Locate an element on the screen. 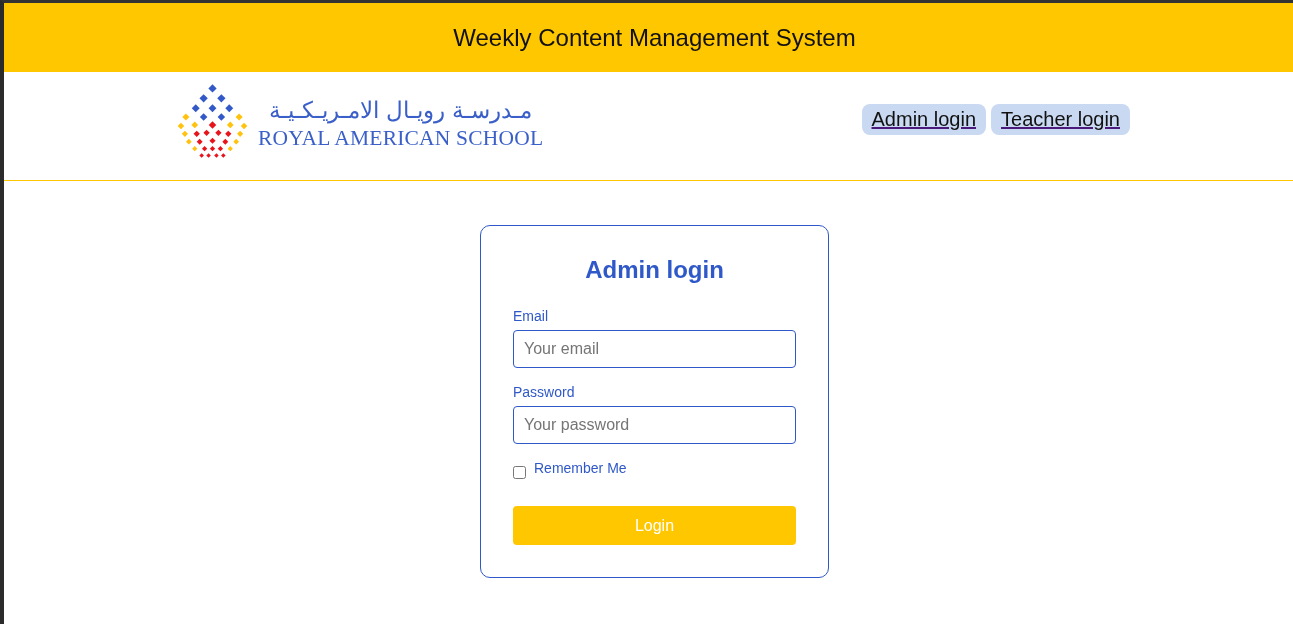 The width and height of the screenshot is (1293, 624). field-label: Password is located at coordinates (544, 392).